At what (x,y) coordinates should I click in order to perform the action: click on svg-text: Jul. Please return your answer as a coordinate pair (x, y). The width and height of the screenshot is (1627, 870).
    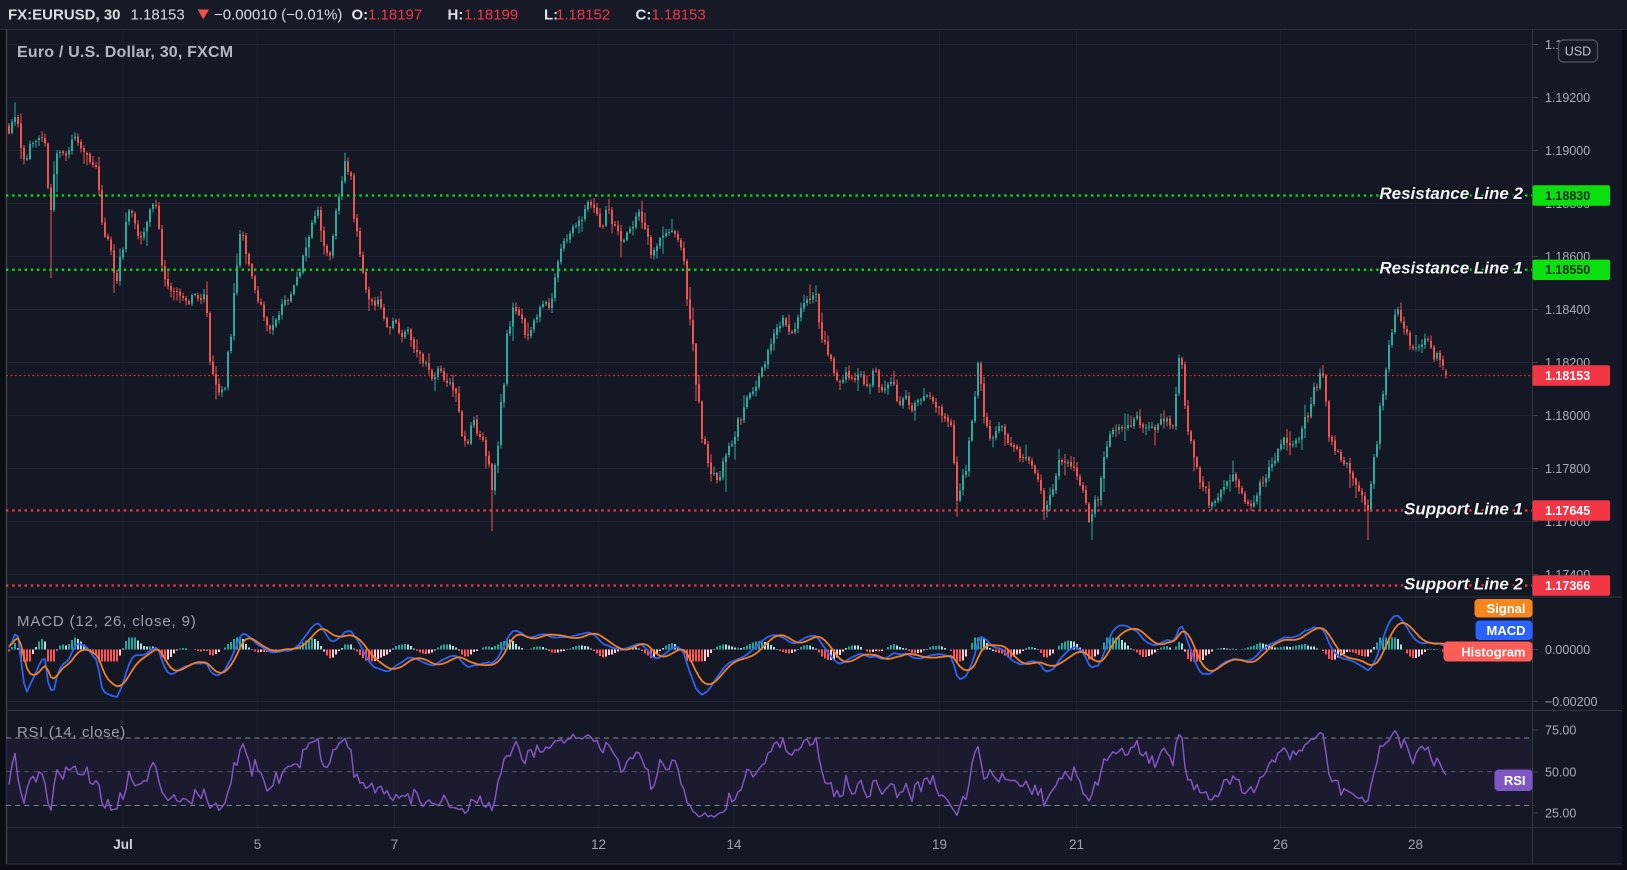
    Looking at the image, I should click on (123, 844).